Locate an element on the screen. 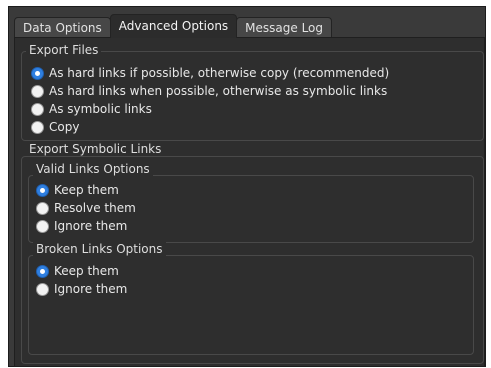  valid-links-title: Valid Links Options is located at coordinates (93, 169).